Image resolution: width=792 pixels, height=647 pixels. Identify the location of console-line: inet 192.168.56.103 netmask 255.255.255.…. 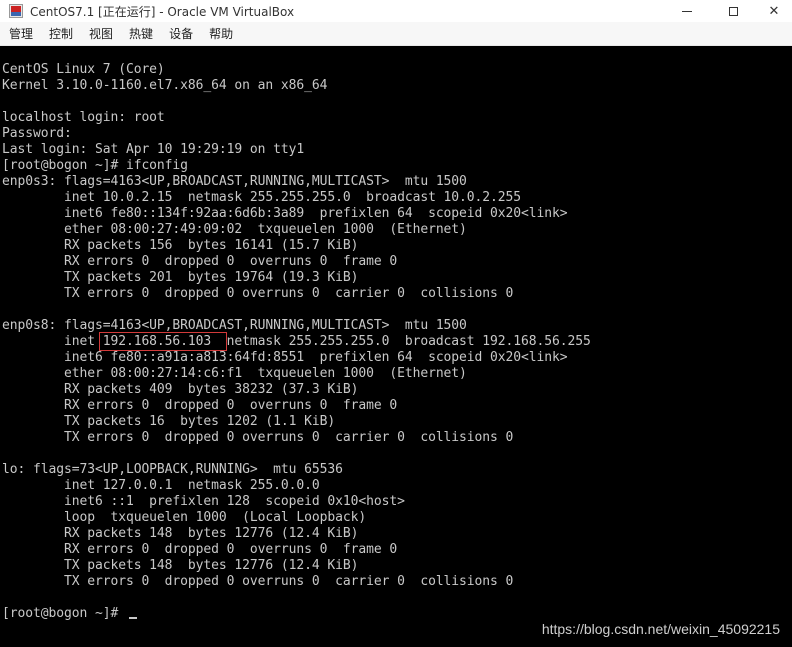
(296, 341).